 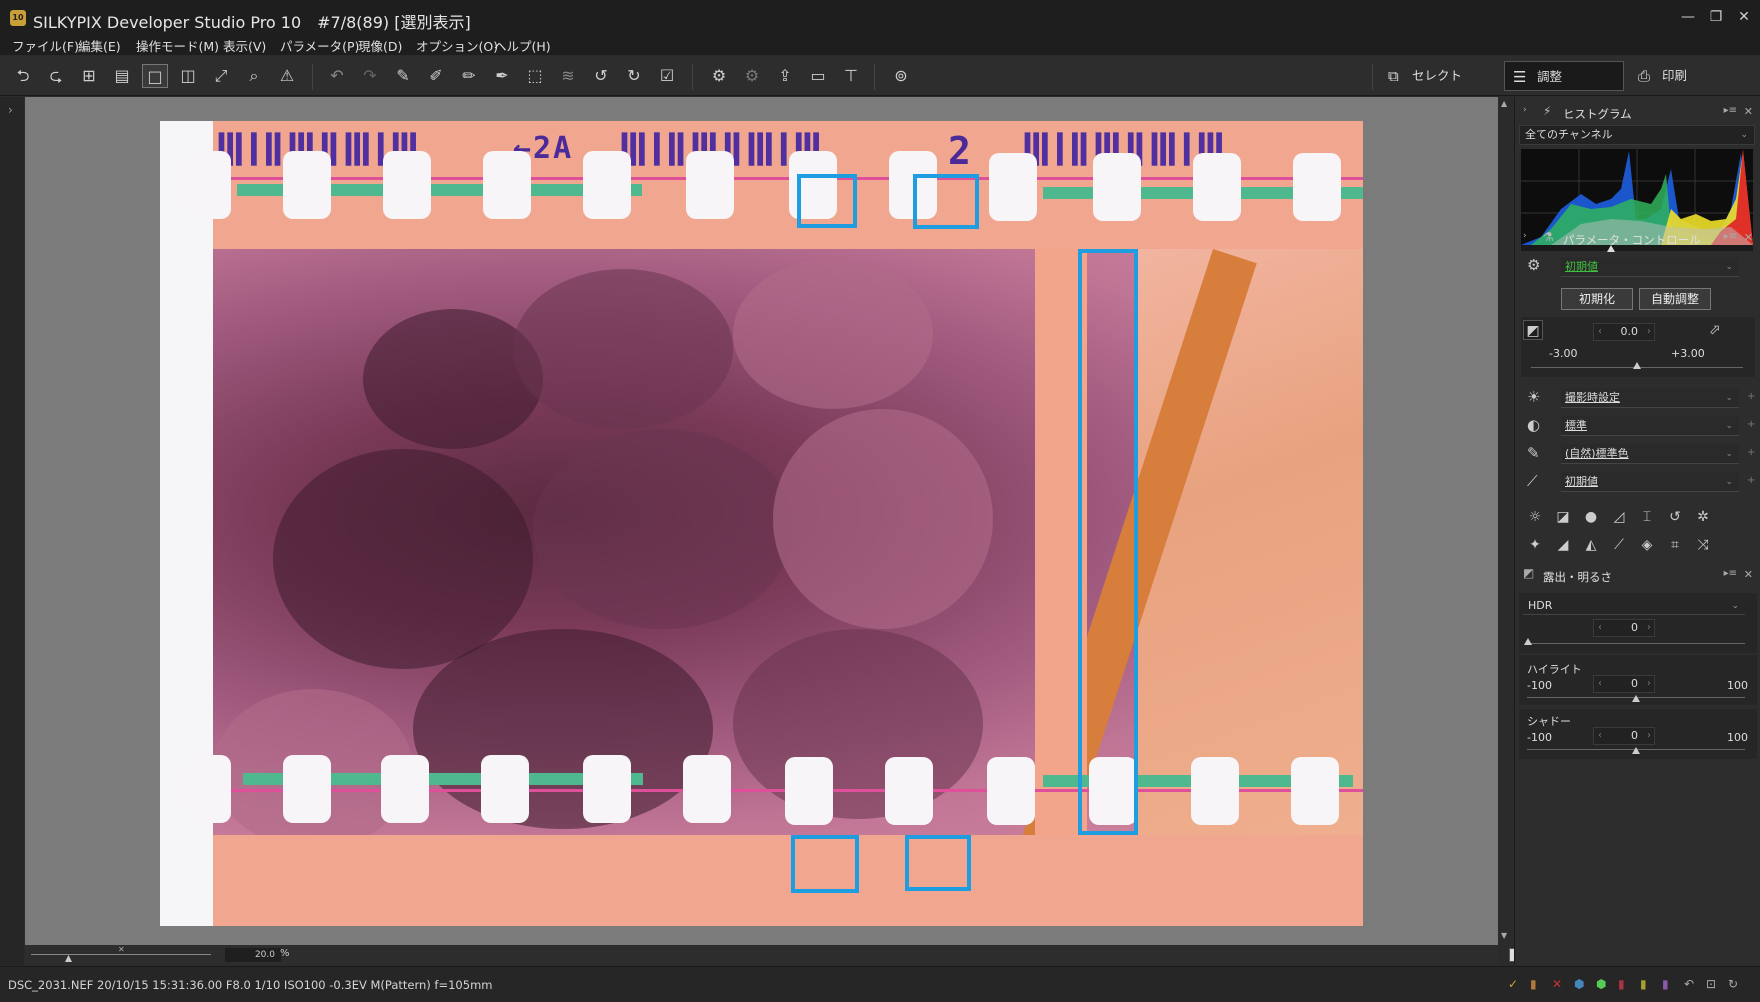 What do you see at coordinates (1650, 398) in the screenshot?
I see `white-balance-select: 撮影時設定 ⌄` at bounding box center [1650, 398].